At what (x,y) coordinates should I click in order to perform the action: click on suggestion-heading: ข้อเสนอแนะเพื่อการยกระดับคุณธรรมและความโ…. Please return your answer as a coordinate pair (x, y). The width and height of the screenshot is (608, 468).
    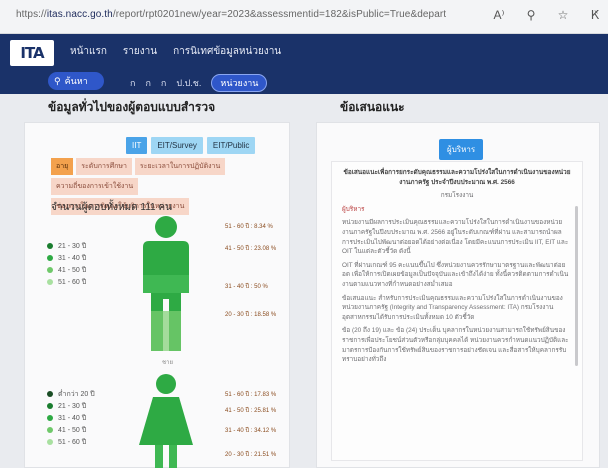
    Looking at the image, I should click on (457, 177).